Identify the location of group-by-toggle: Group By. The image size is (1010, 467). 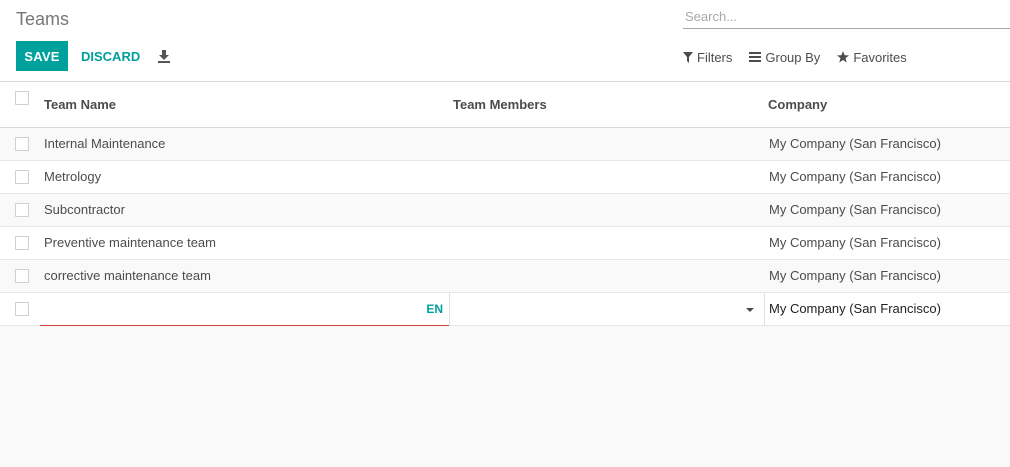
(784, 57).